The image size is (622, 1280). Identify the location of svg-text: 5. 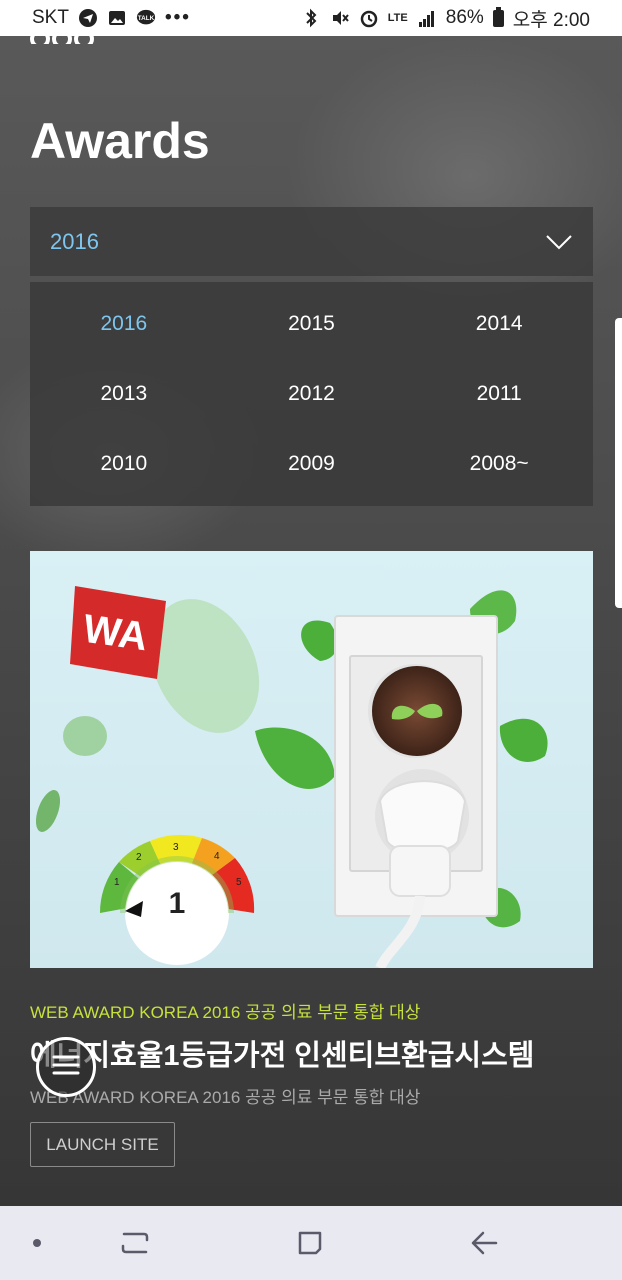
(239, 882).